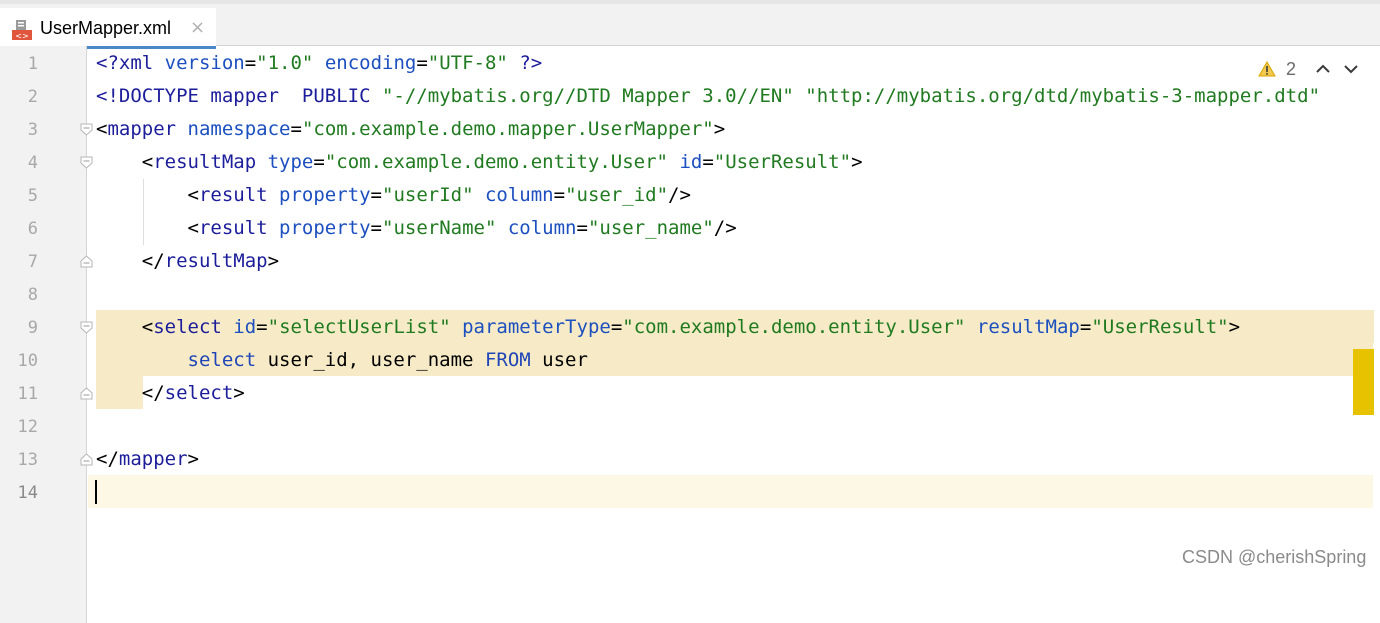 This screenshot has width=1380, height=623. Describe the element at coordinates (439, 228) in the screenshot. I see `code-token: "userName"` at that location.